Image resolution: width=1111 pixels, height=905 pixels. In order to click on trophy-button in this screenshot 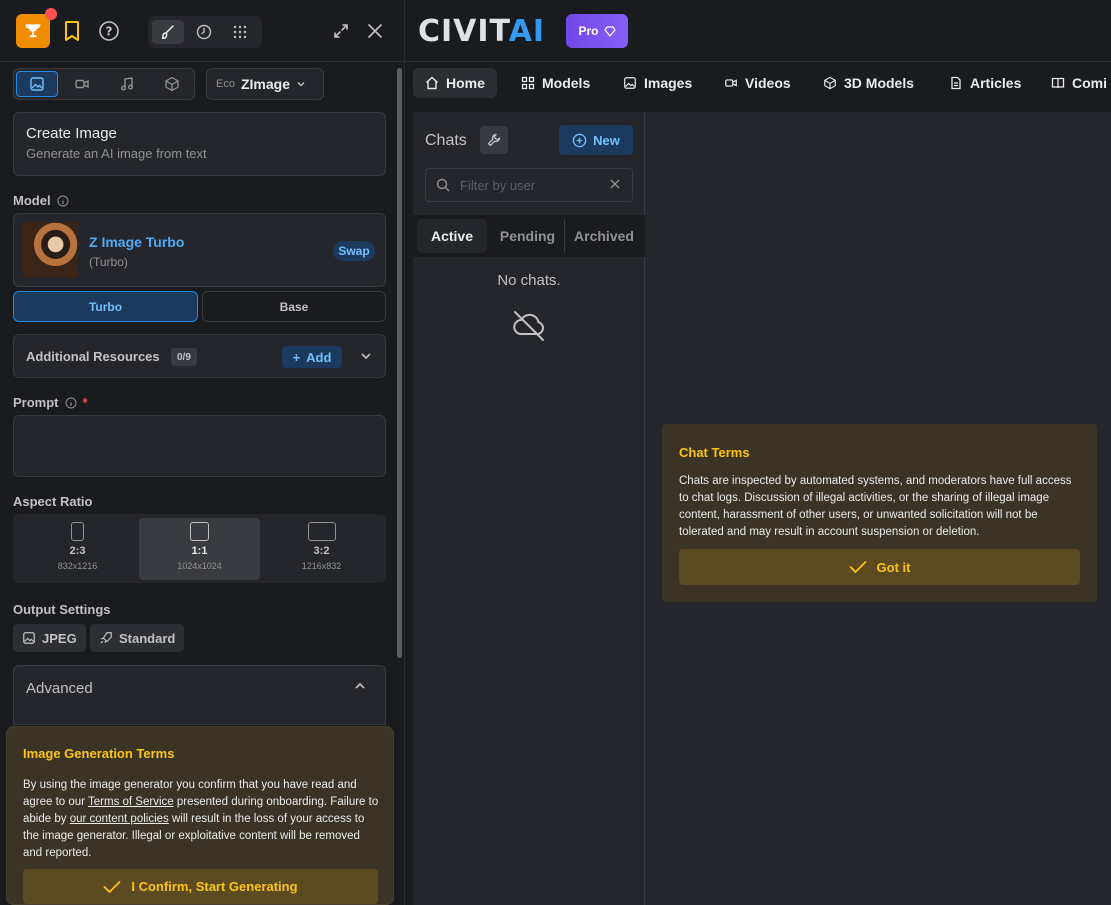, I will do `click(33, 31)`.